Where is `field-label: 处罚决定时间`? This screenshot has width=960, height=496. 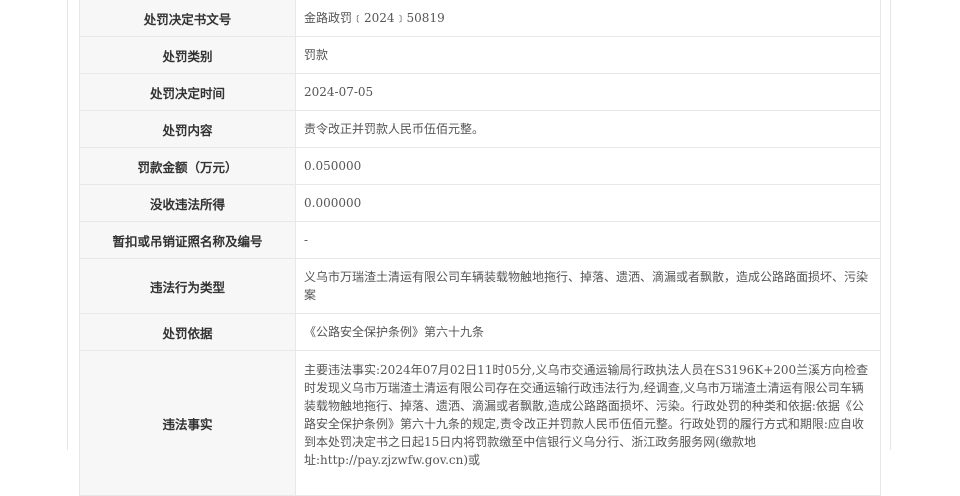 field-label: 处罚决定时间 is located at coordinates (187, 92).